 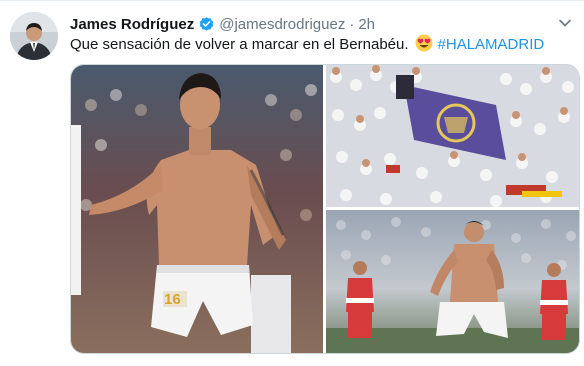 I want to click on avatar-image, so click(x=34, y=36).